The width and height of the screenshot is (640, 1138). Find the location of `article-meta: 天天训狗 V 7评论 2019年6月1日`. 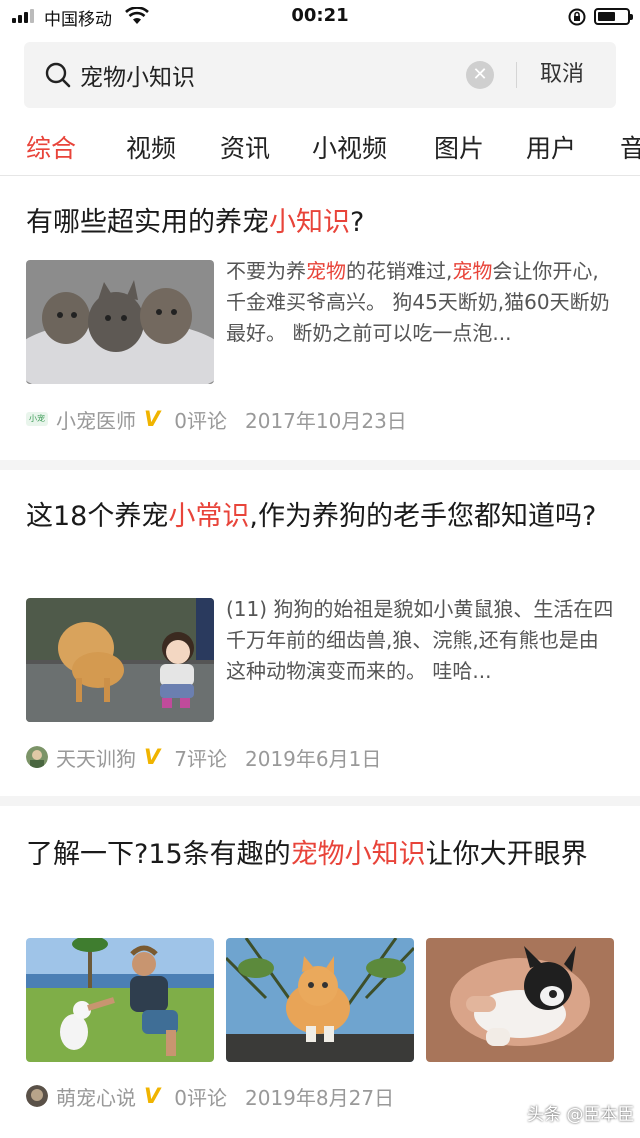

article-meta: 天天训狗 V 7评论 2019年6月1日 is located at coordinates (203, 757).